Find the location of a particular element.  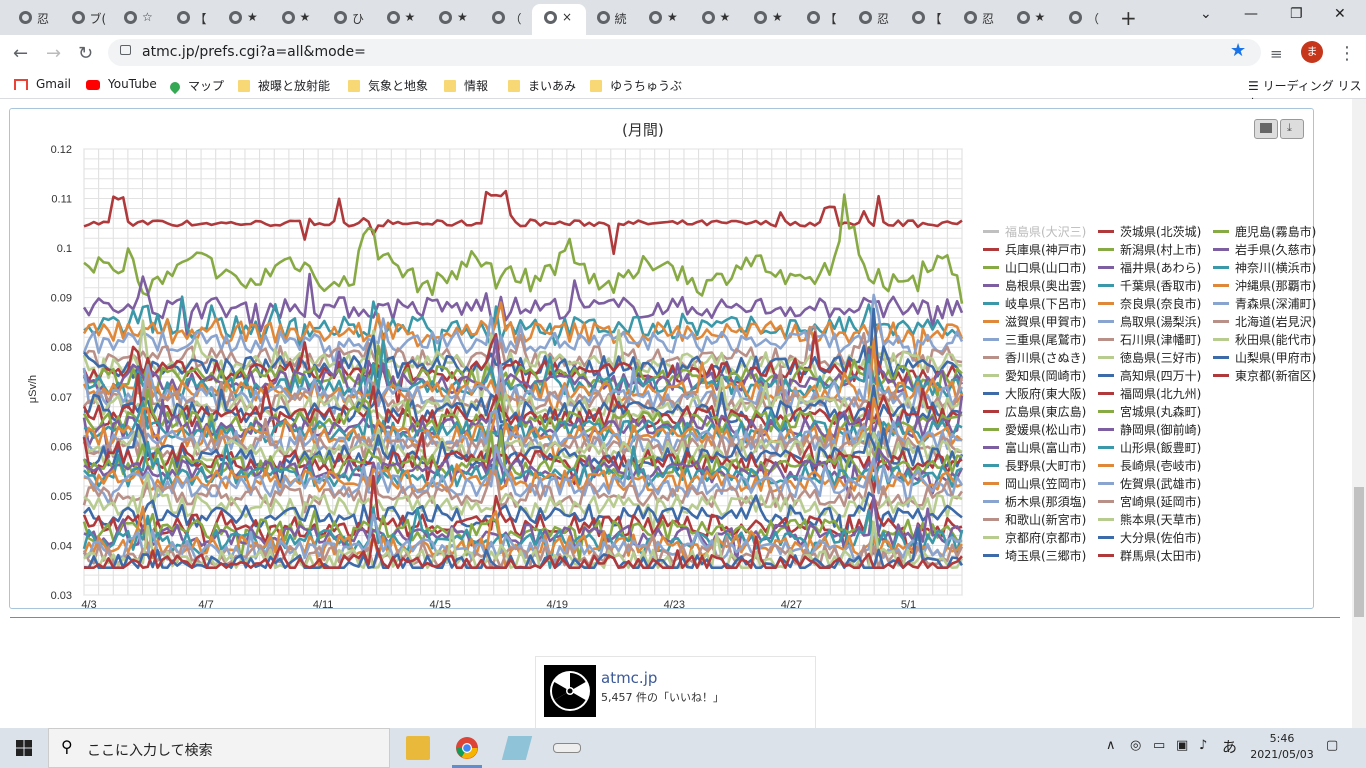

address-bar: atmc.jp/prefs.cgi?a=all&mode= ★ is located at coordinates (684, 52).